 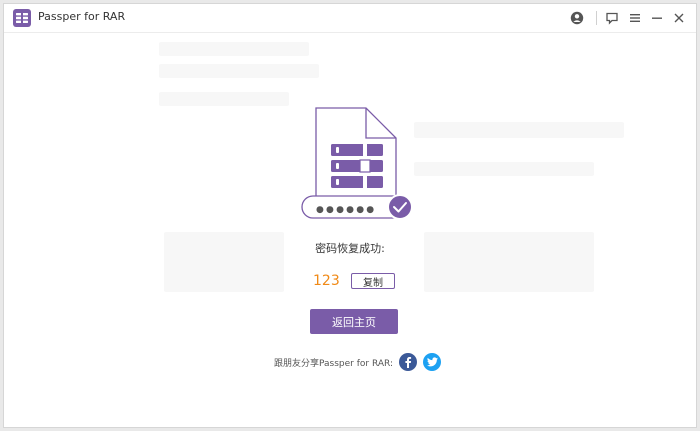 What do you see at coordinates (657, 18) in the screenshot?
I see `minimize-icon` at bounding box center [657, 18].